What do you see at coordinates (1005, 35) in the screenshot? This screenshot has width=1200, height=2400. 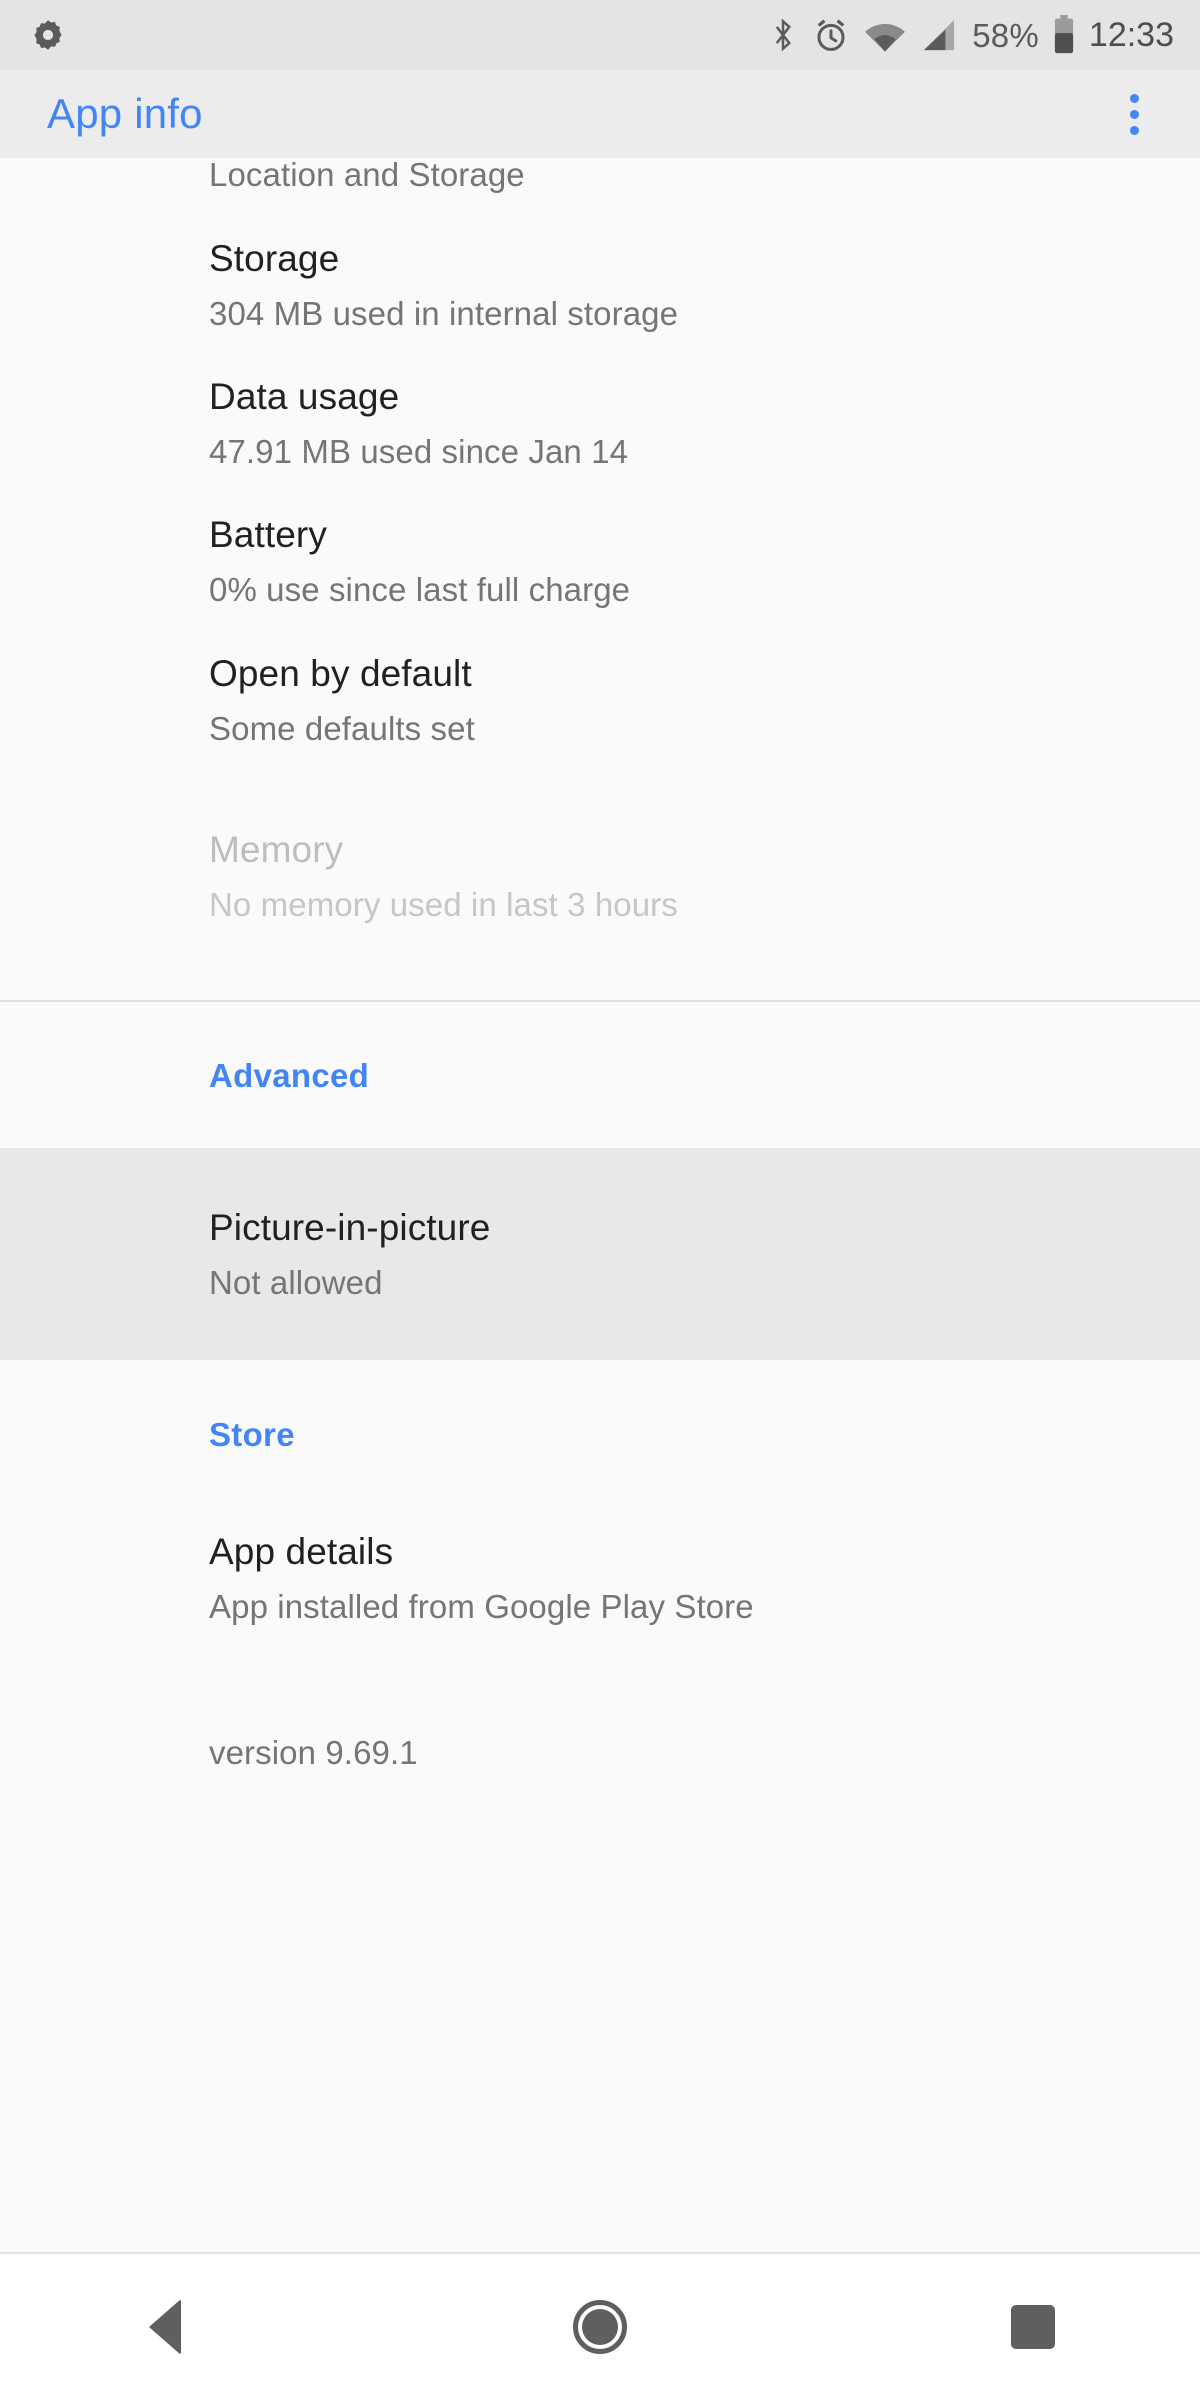 I see `battery-percent-label: 58%` at bounding box center [1005, 35].